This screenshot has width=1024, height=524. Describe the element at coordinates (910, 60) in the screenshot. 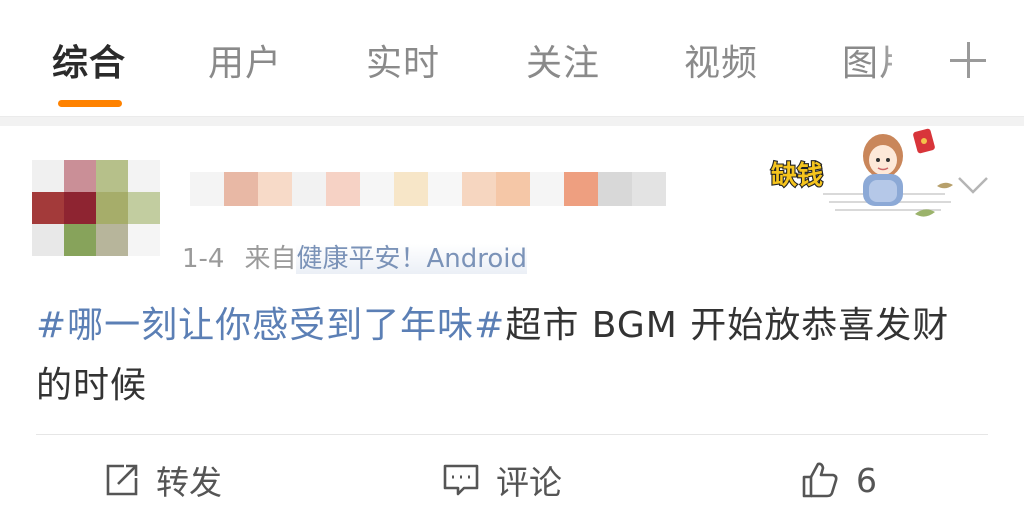

I see `tab-overflow-fade` at that location.